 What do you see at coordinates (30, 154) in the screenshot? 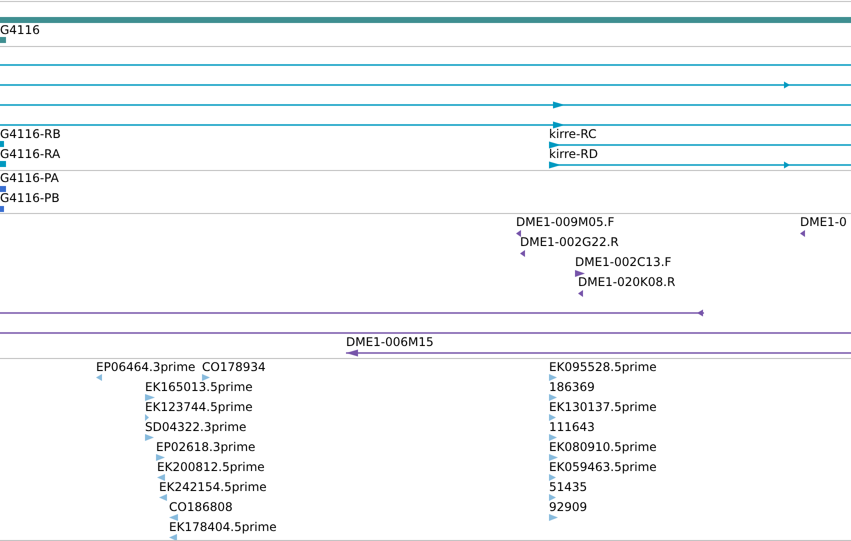
I see `feature-label: G4116-RA` at bounding box center [30, 154].